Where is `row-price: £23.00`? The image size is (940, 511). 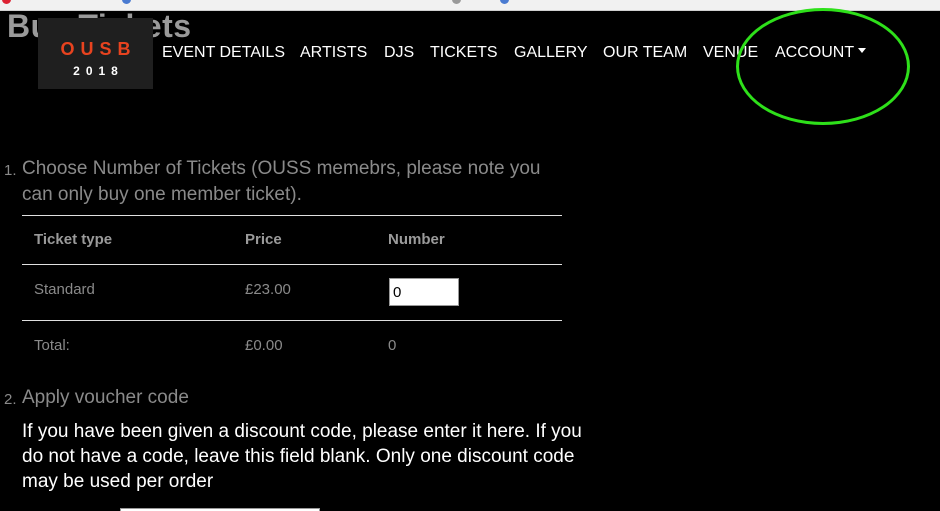
row-price: £23.00 is located at coordinates (268, 289).